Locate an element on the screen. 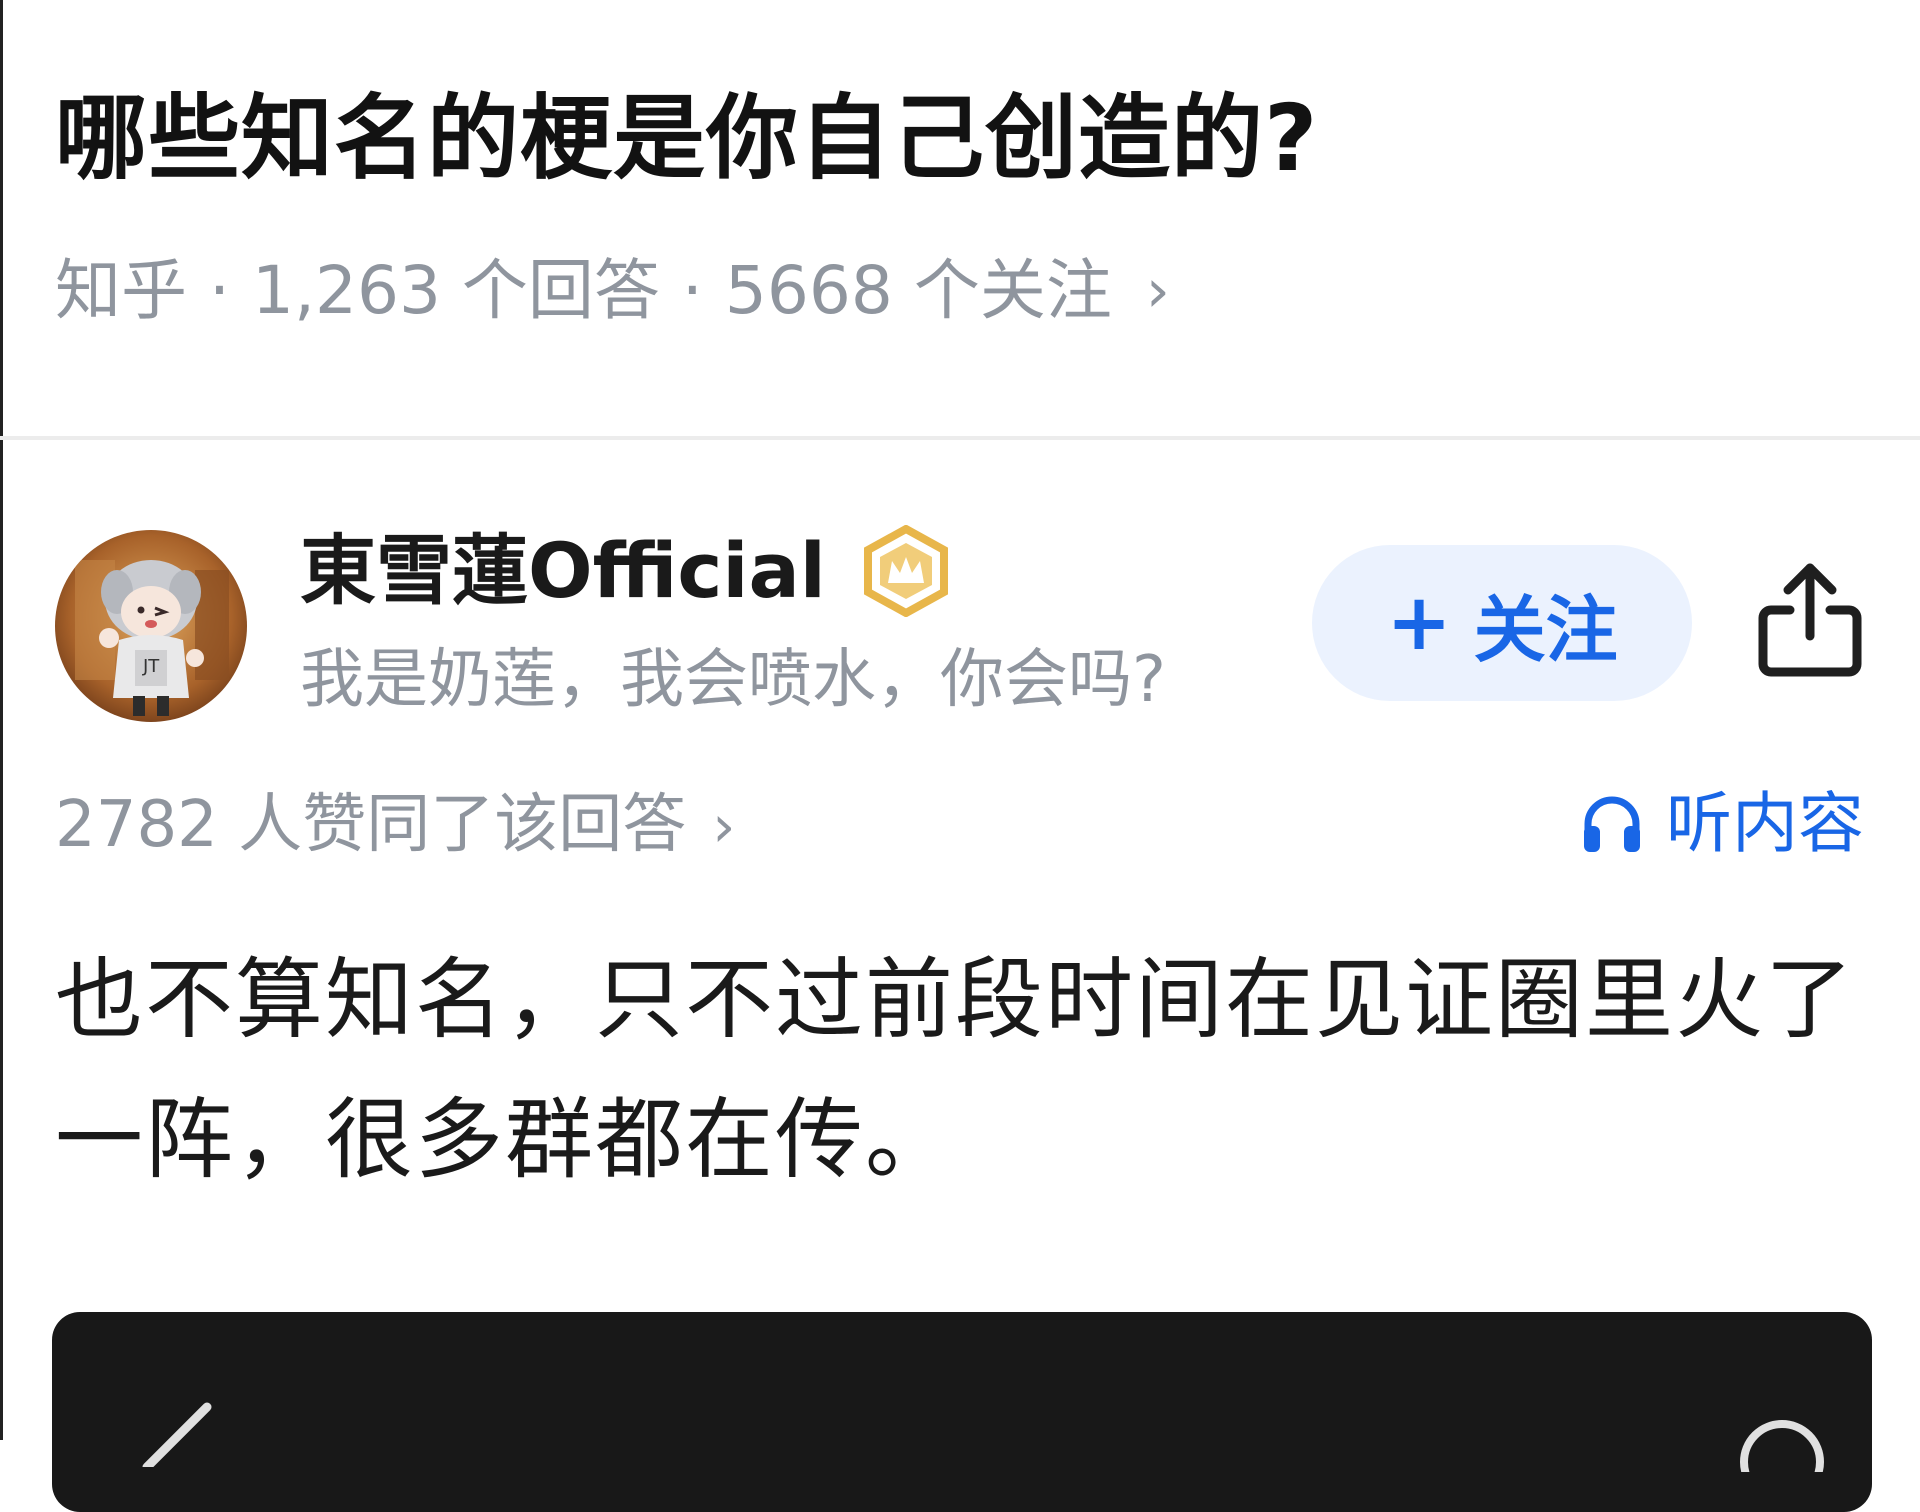 This screenshot has width=1920, height=1512. screen-edge is located at coordinates (1, 720).